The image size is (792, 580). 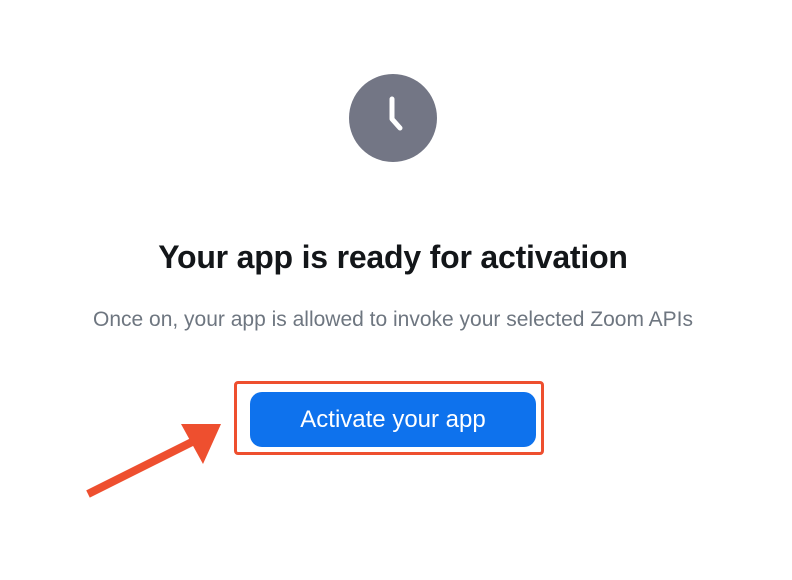 I want to click on clock-icon, so click(x=393, y=118).